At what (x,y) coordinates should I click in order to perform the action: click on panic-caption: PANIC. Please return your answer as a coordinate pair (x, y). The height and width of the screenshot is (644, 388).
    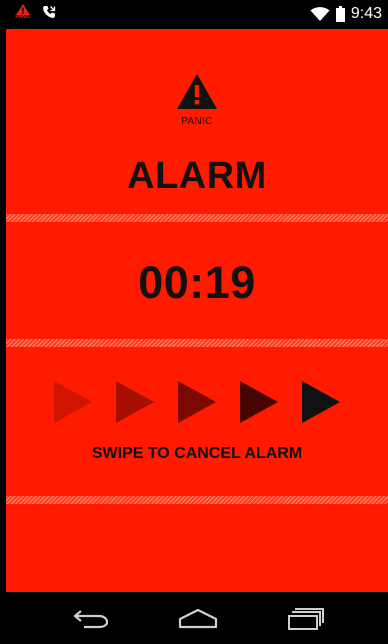
    Looking at the image, I should click on (197, 121).